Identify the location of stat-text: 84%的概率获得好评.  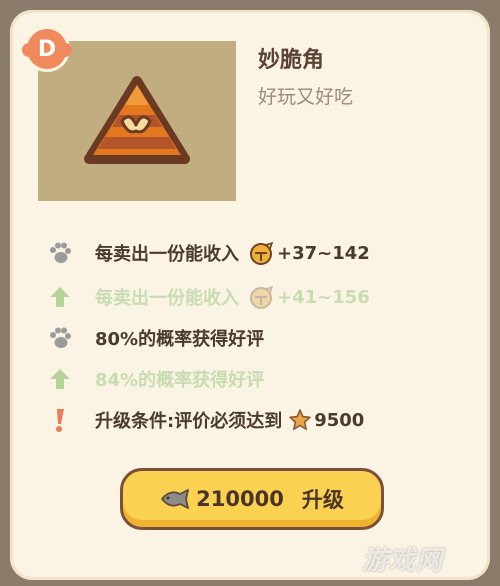
(180, 380).